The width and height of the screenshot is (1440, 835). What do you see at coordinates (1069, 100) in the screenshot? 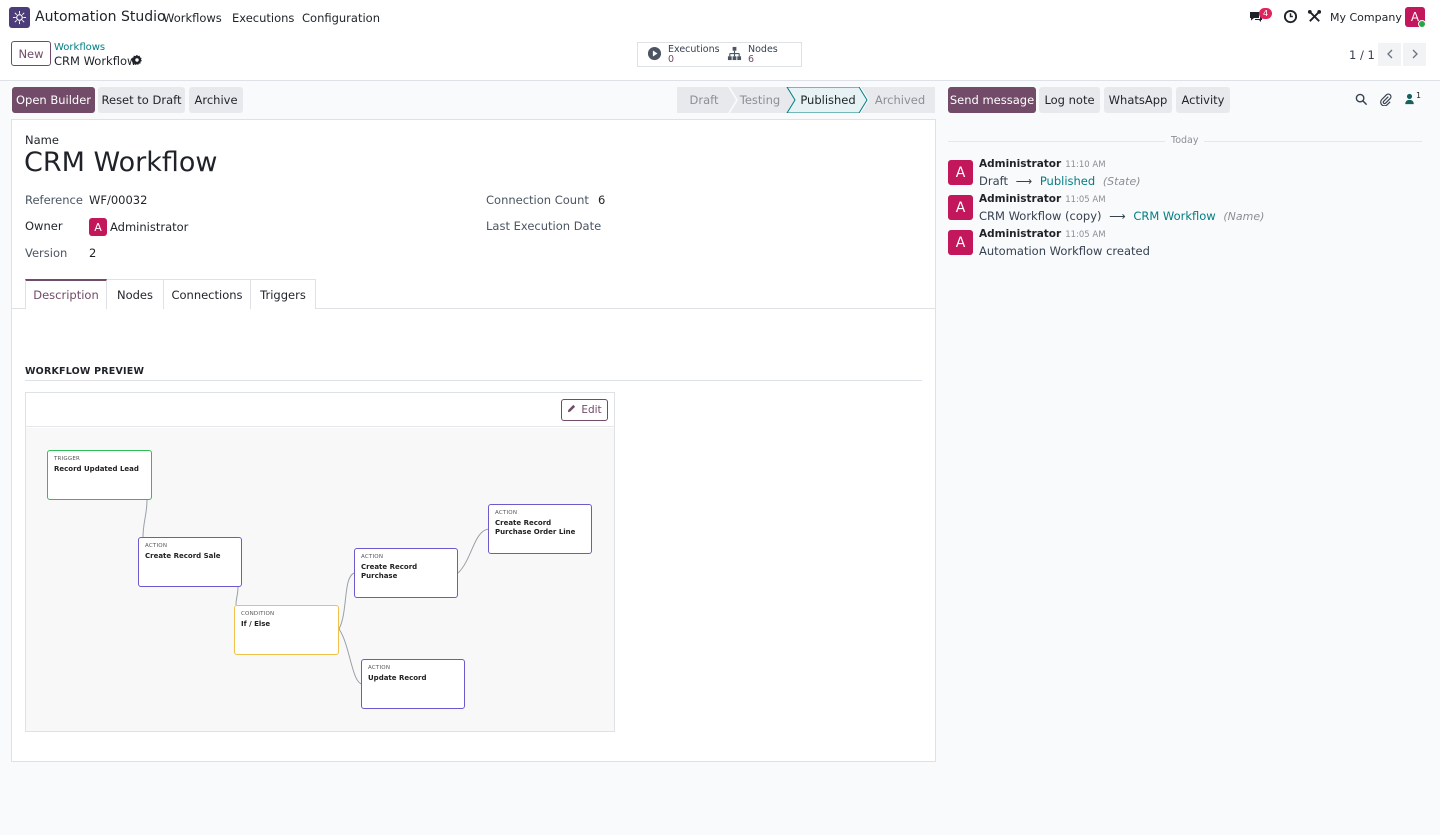
I see `log-note-button: Log note` at bounding box center [1069, 100].